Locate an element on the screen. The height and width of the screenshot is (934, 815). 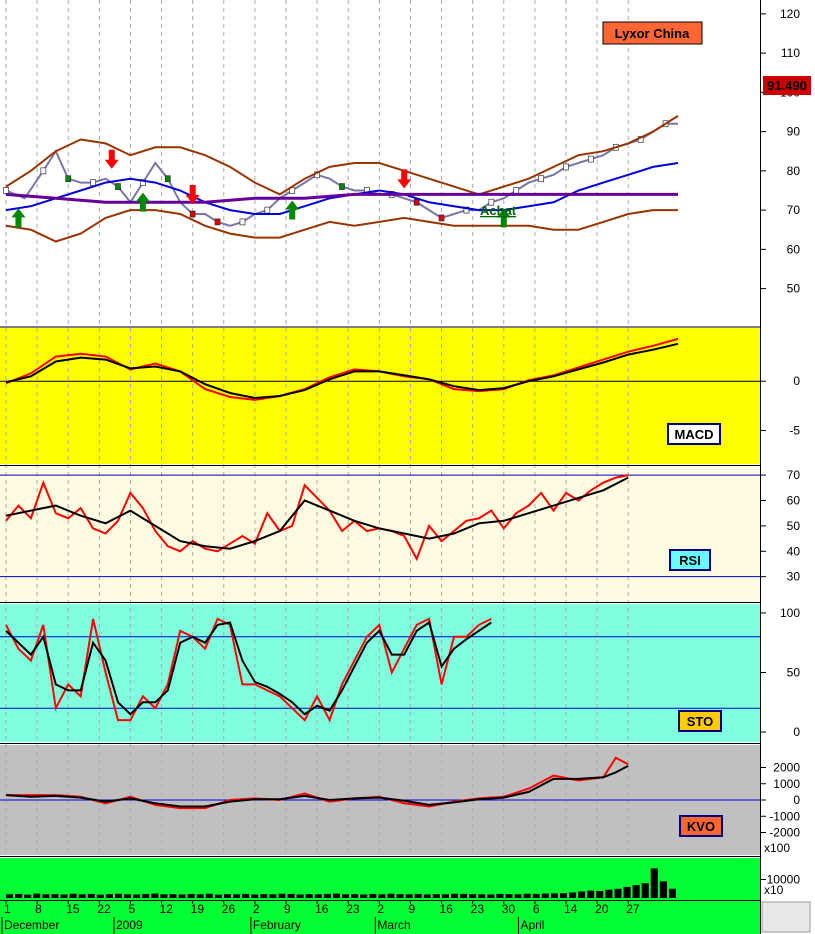
month-label: February is located at coordinates (277, 925).